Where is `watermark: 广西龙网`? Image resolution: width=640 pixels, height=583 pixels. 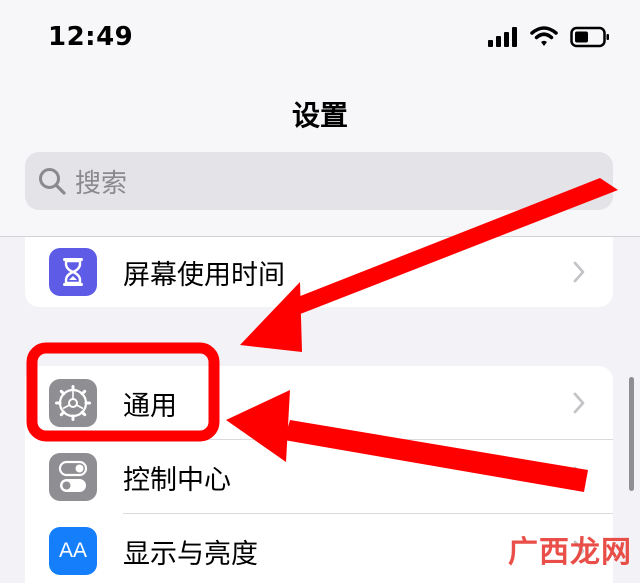 watermark: 广西龙网 is located at coordinates (570, 552).